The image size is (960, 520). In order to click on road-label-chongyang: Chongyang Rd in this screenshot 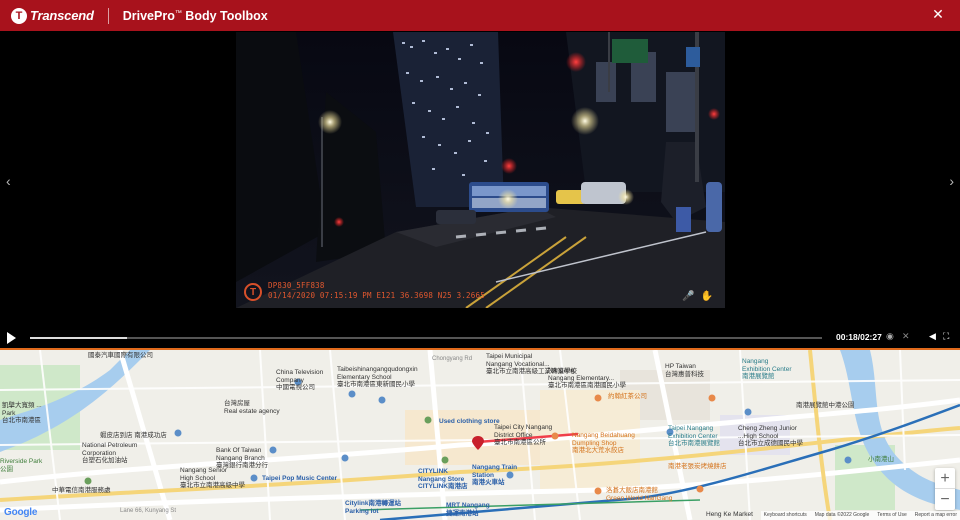, I will do `click(452, 359)`.